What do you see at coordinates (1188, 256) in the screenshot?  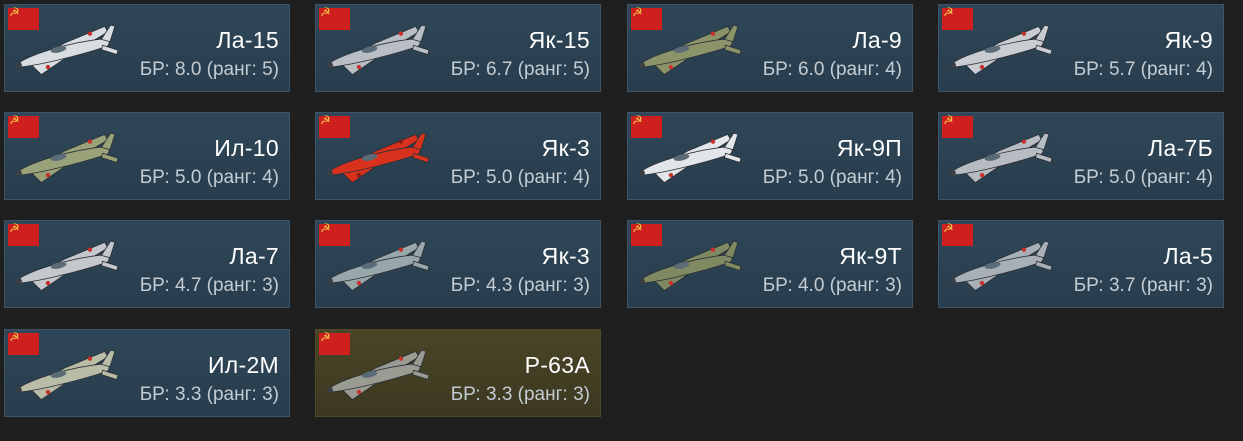 I see `vehicle-name: Ла-5` at bounding box center [1188, 256].